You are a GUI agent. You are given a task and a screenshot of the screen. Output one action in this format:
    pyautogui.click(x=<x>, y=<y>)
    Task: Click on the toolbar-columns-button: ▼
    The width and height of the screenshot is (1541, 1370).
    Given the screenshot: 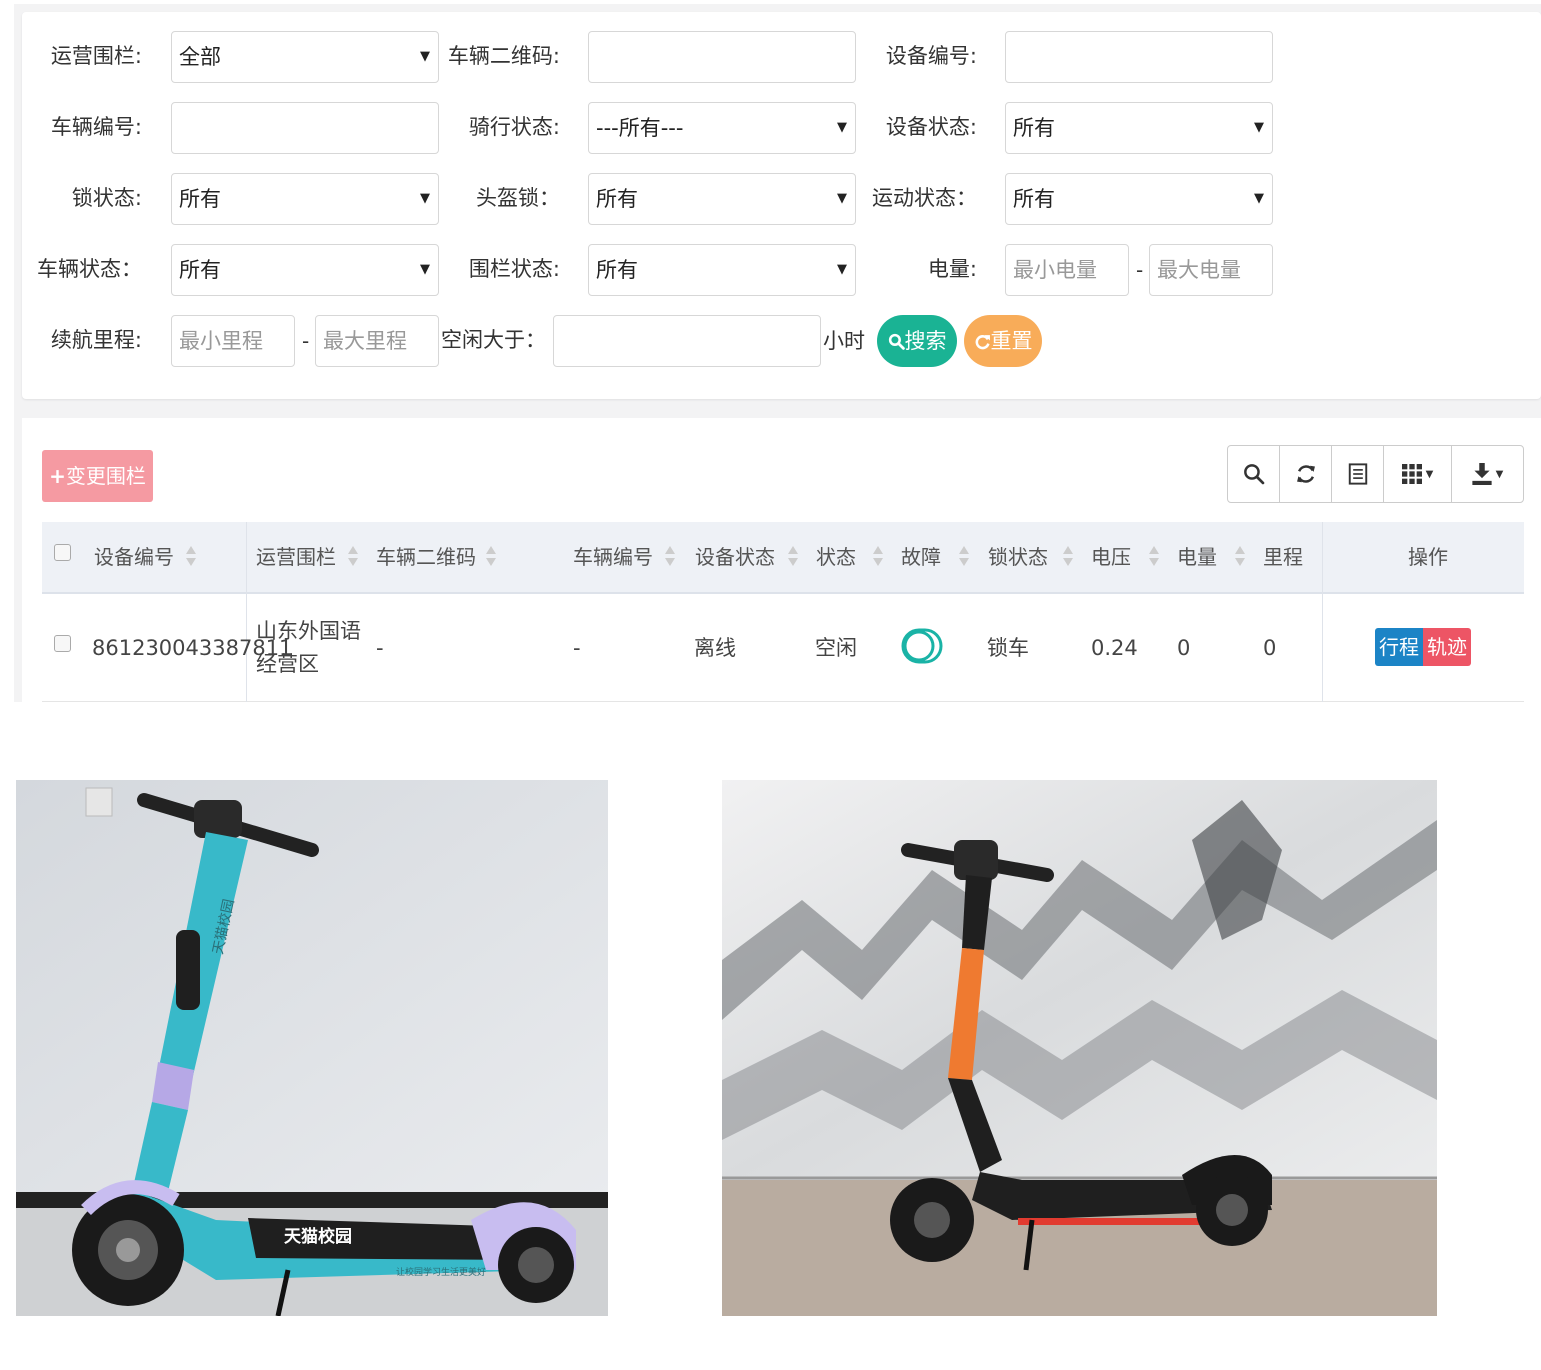 What is the action you would take?
    pyautogui.click(x=1418, y=474)
    